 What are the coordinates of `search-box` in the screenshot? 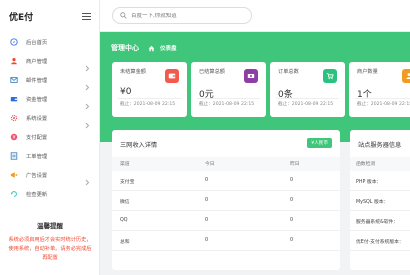 It's located at (182, 15).